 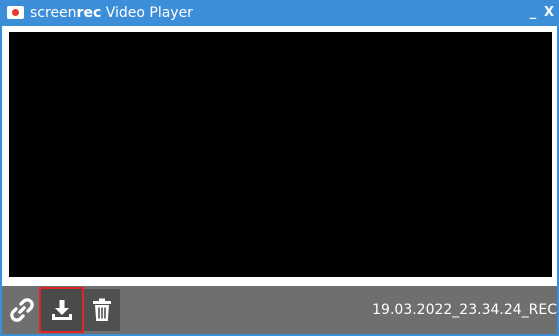 I want to click on window-title: screenrec Video Player, so click(x=111, y=13).